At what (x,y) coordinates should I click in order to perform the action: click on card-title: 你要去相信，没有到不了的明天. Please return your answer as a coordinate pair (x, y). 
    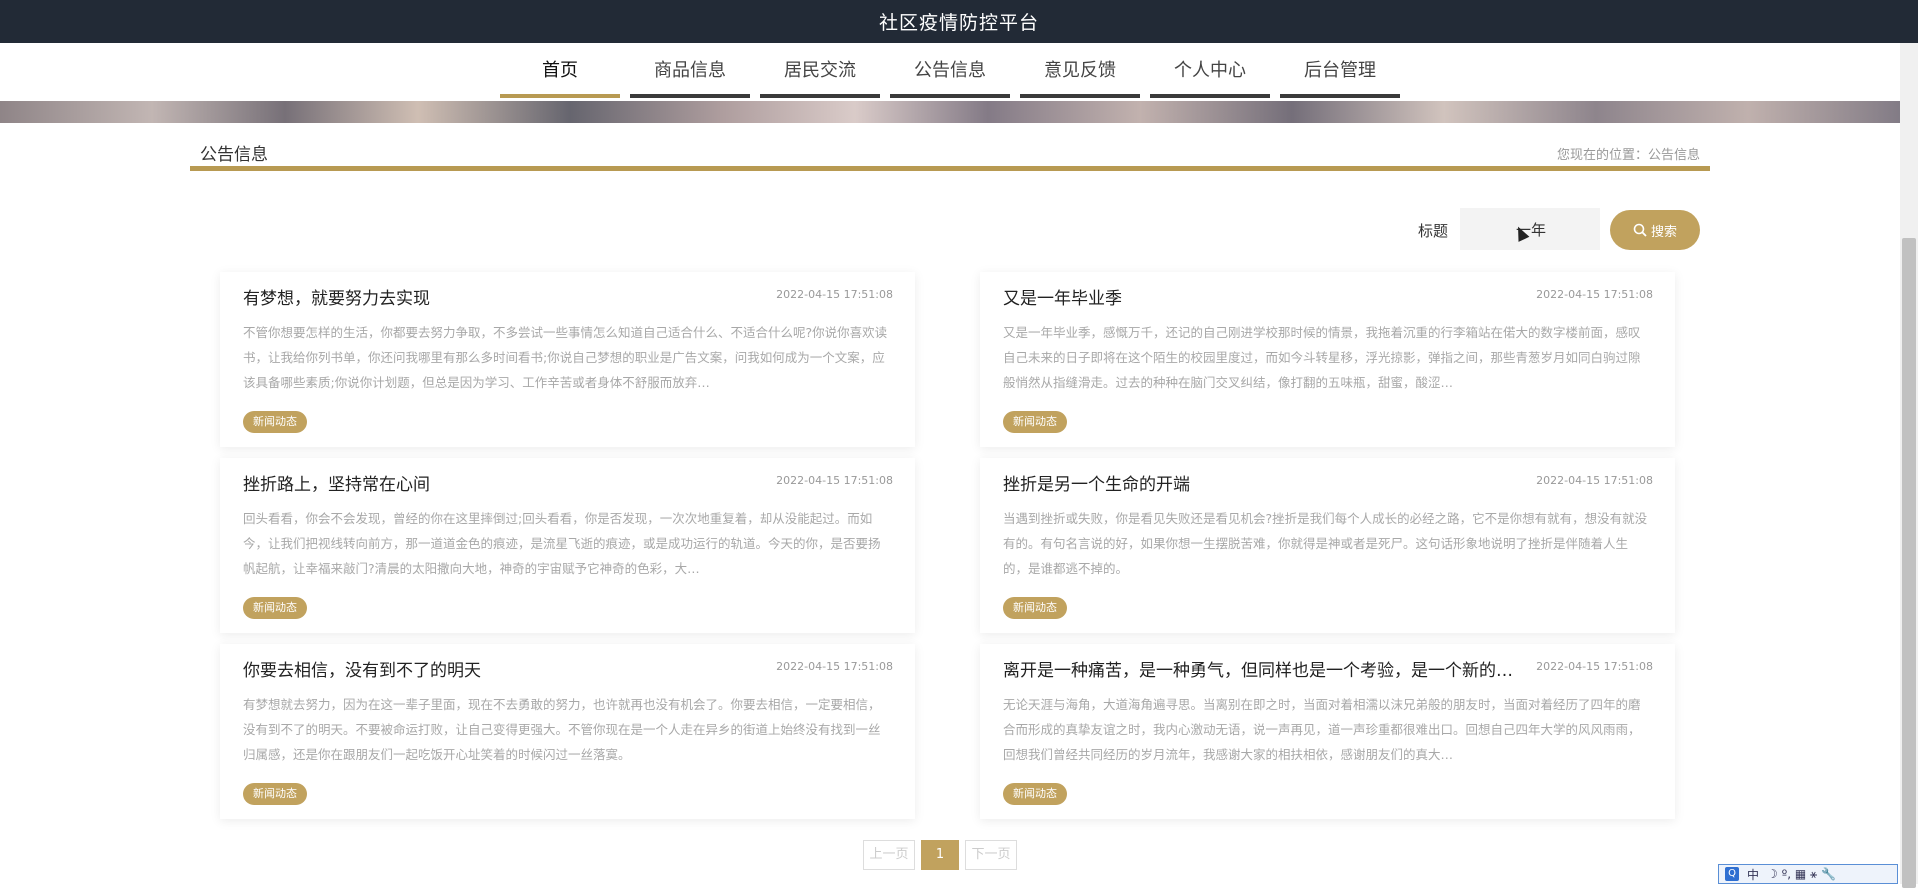
    Looking at the image, I should click on (362, 668).